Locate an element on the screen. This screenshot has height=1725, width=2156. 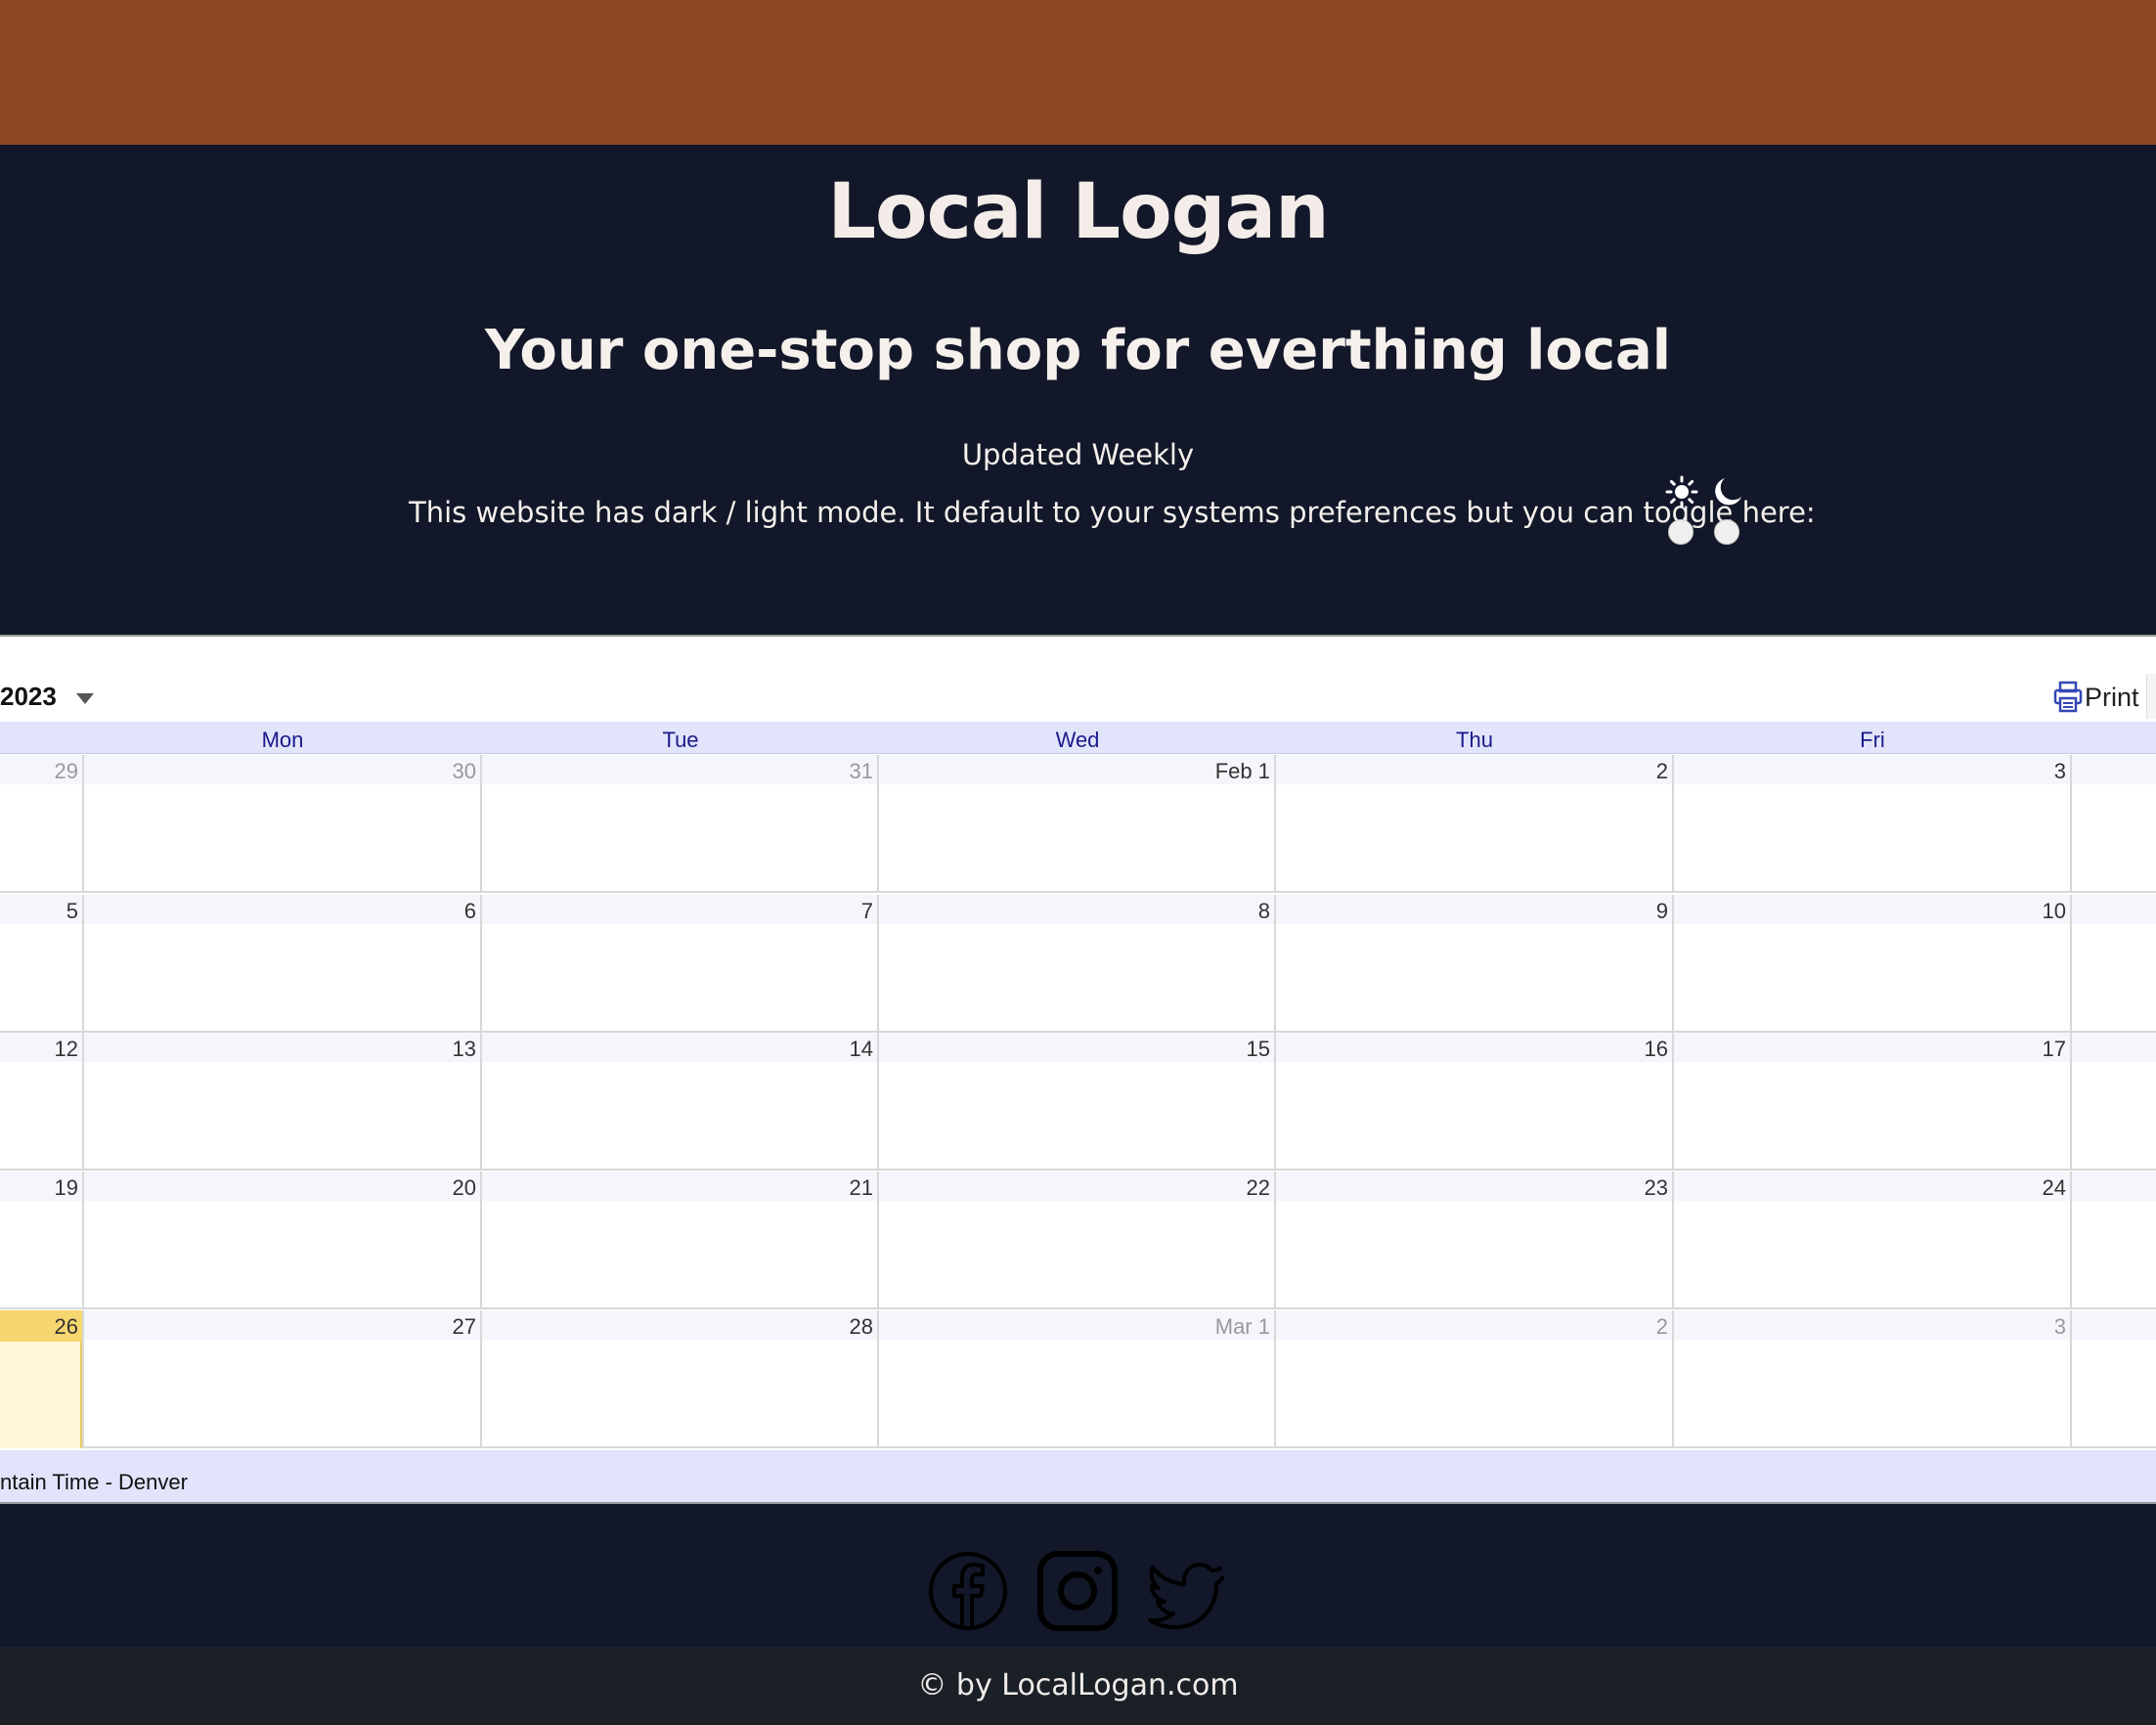
day-number: 29 is located at coordinates (66, 771).